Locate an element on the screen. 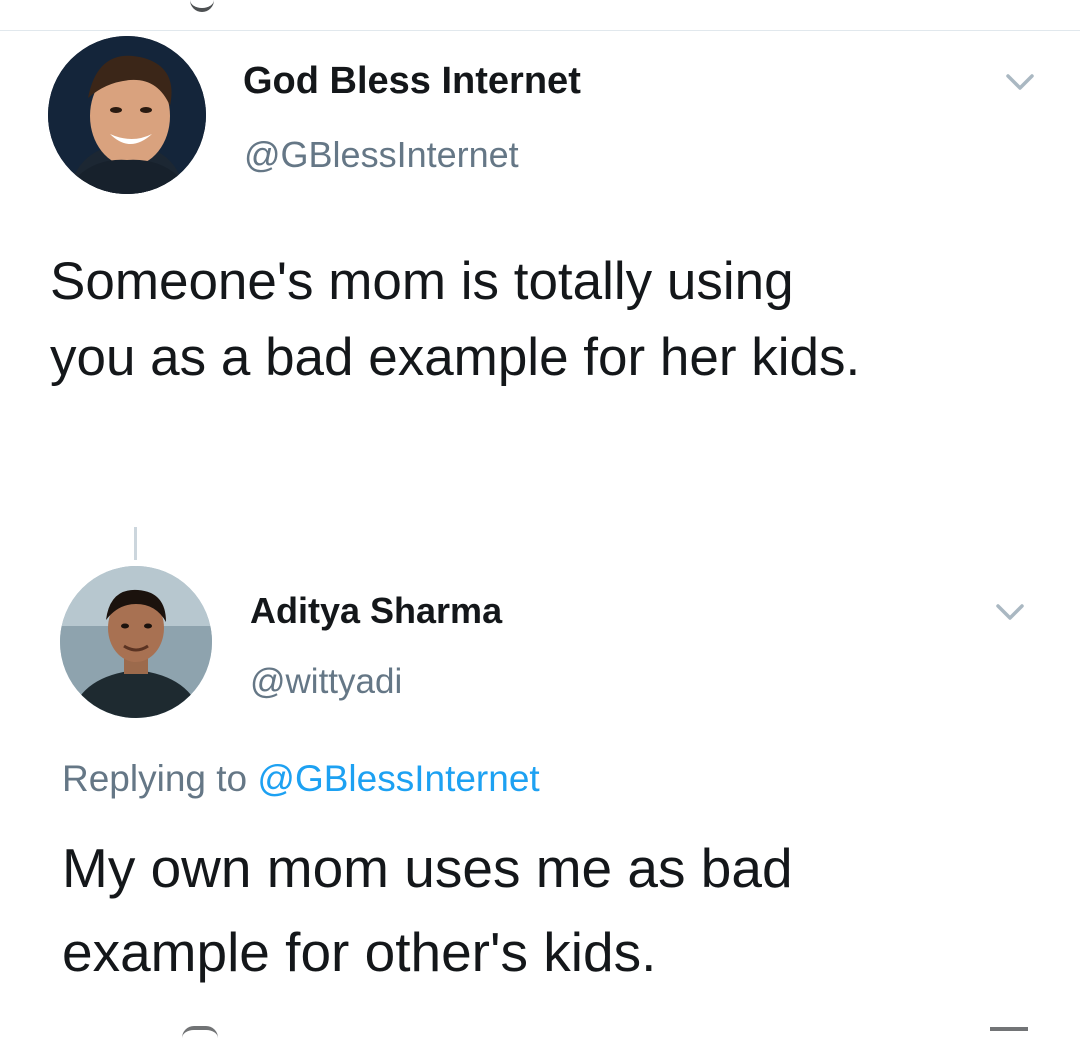  author-avatar is located at coordinates (127, 115).